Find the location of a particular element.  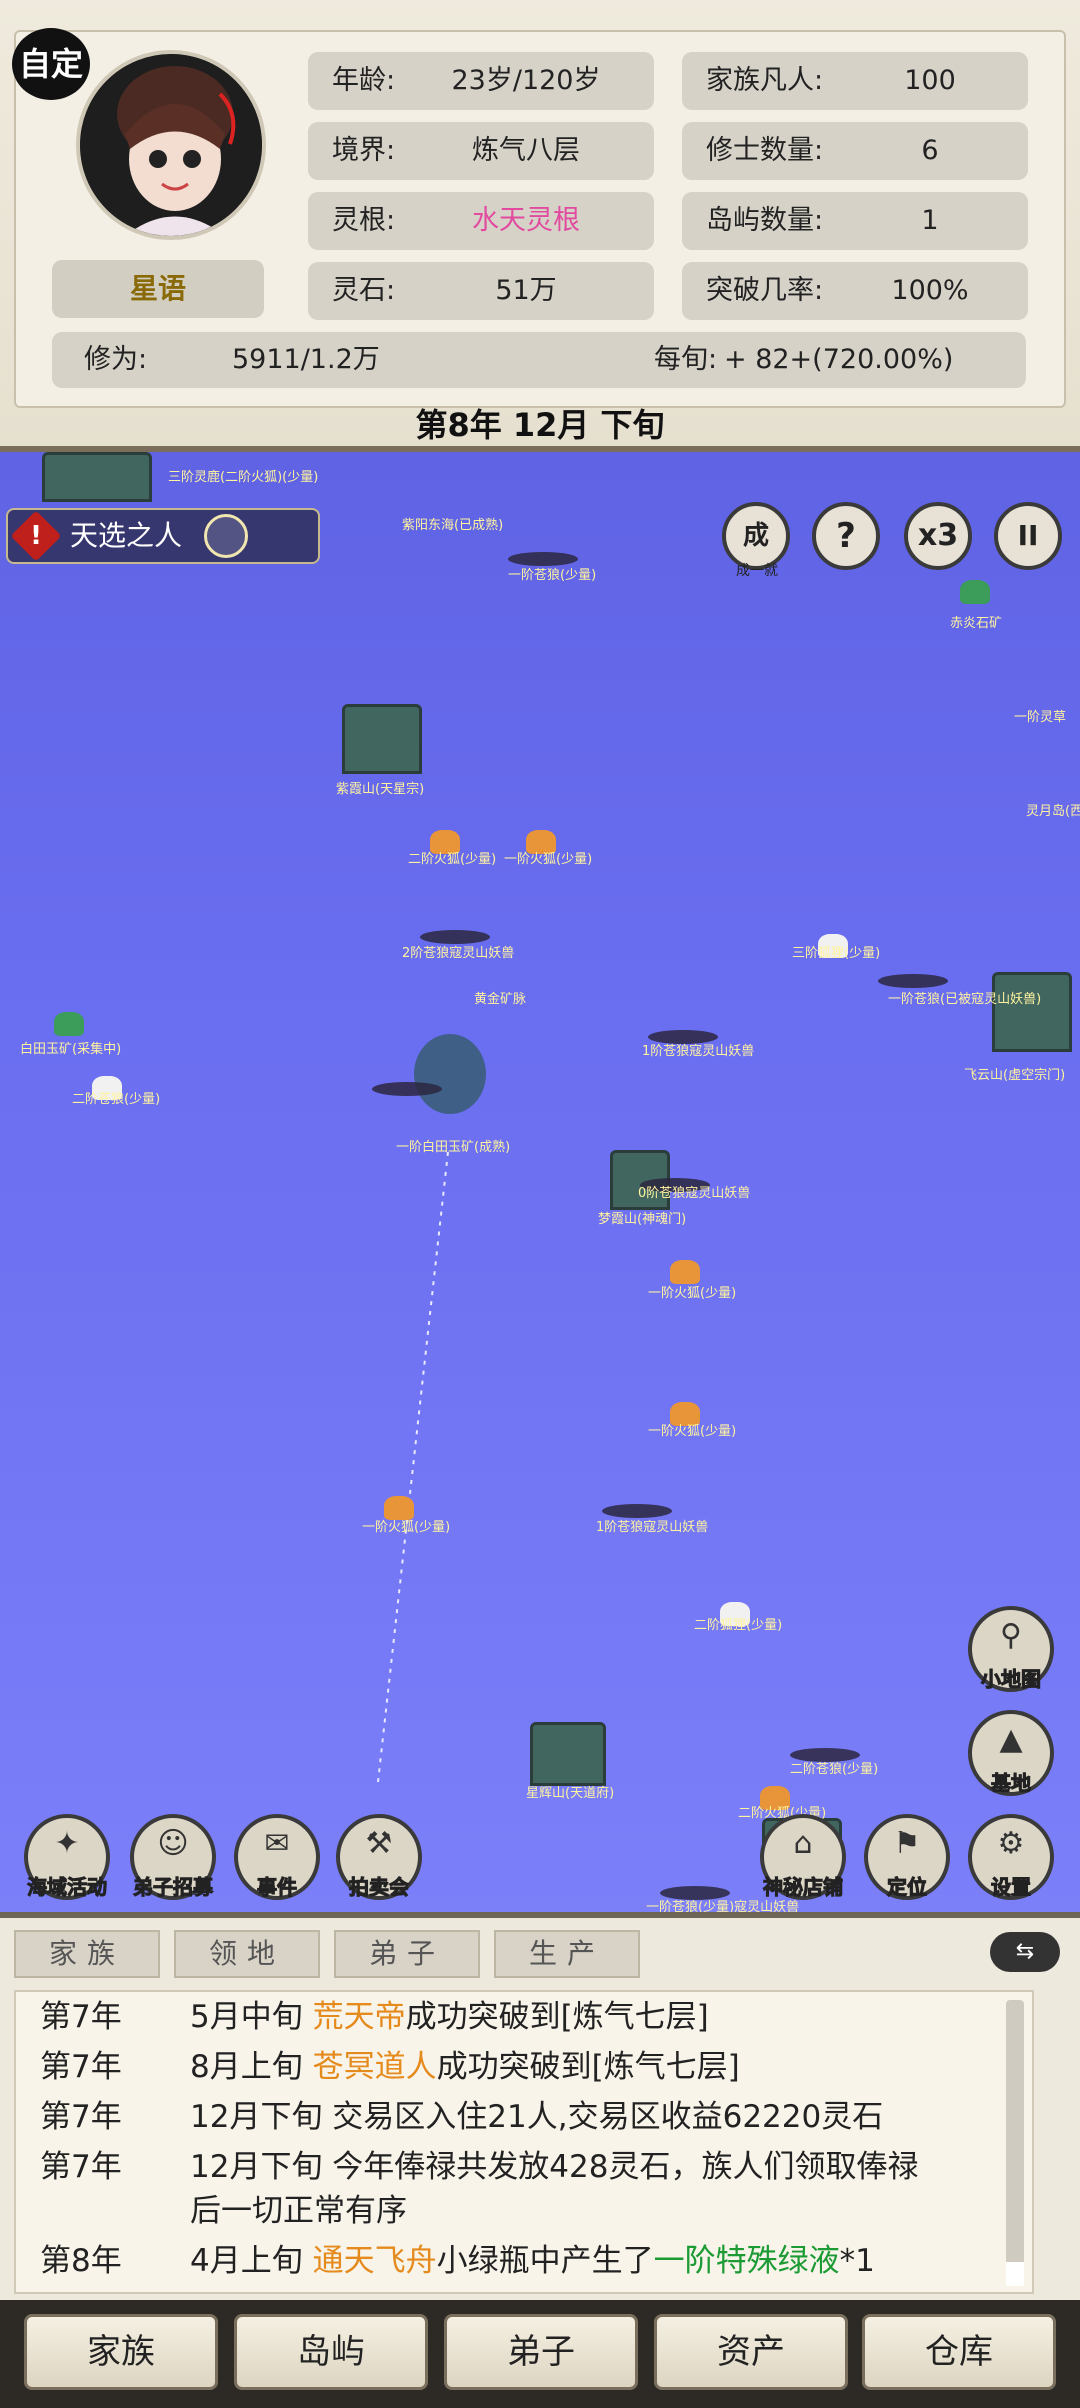

log-entry: 第7年 12月下旬 交易区入住21人,交易区收益62220灵石 is located at coordinates (524, 2117).